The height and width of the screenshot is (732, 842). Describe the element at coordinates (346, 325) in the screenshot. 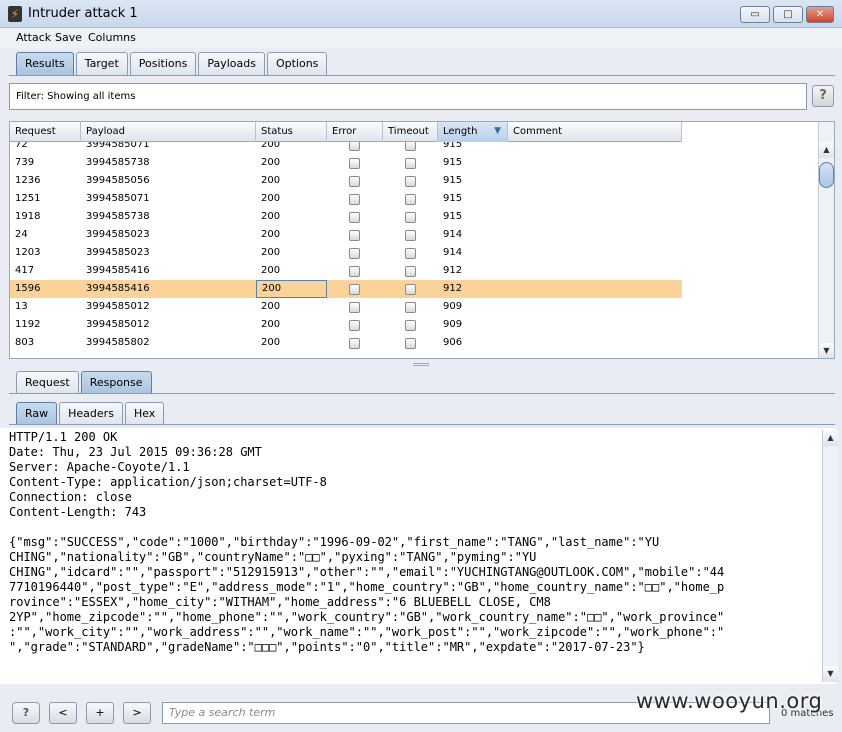

I see `table-row: 1192 3994585012 200 909` at that location.